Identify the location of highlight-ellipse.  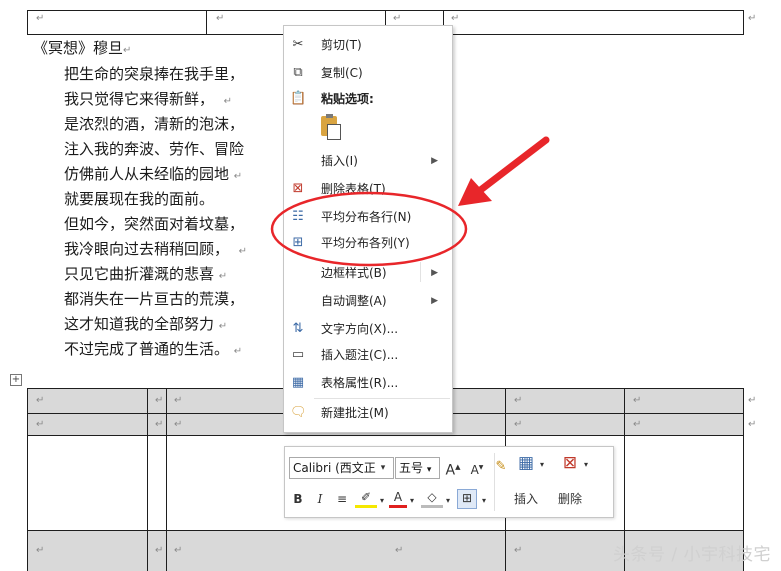
(369, 229).